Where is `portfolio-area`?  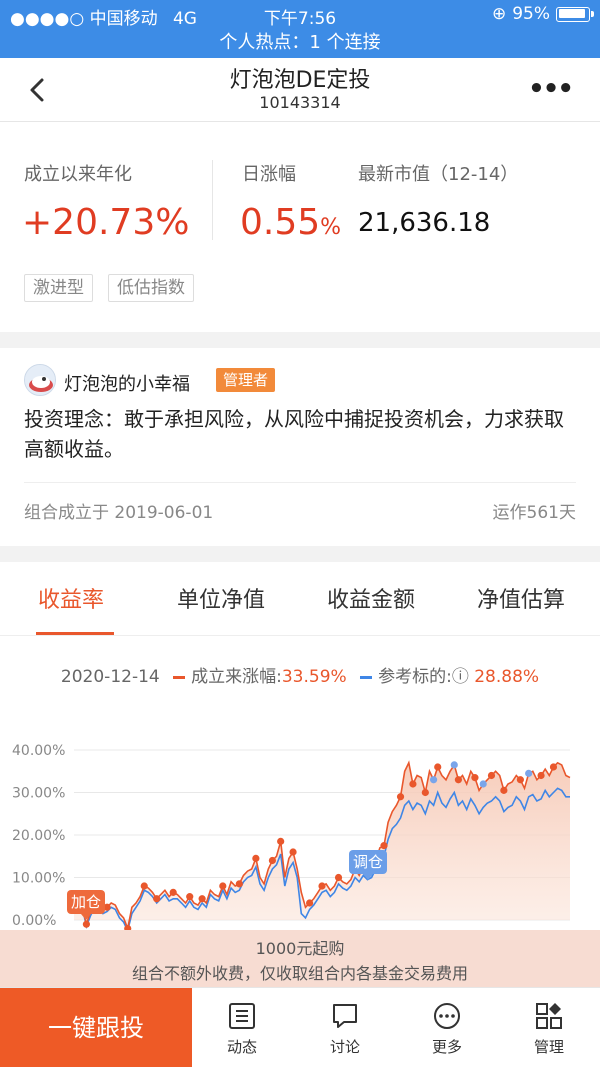
portfolio-area is located at coordinates (322, 845).